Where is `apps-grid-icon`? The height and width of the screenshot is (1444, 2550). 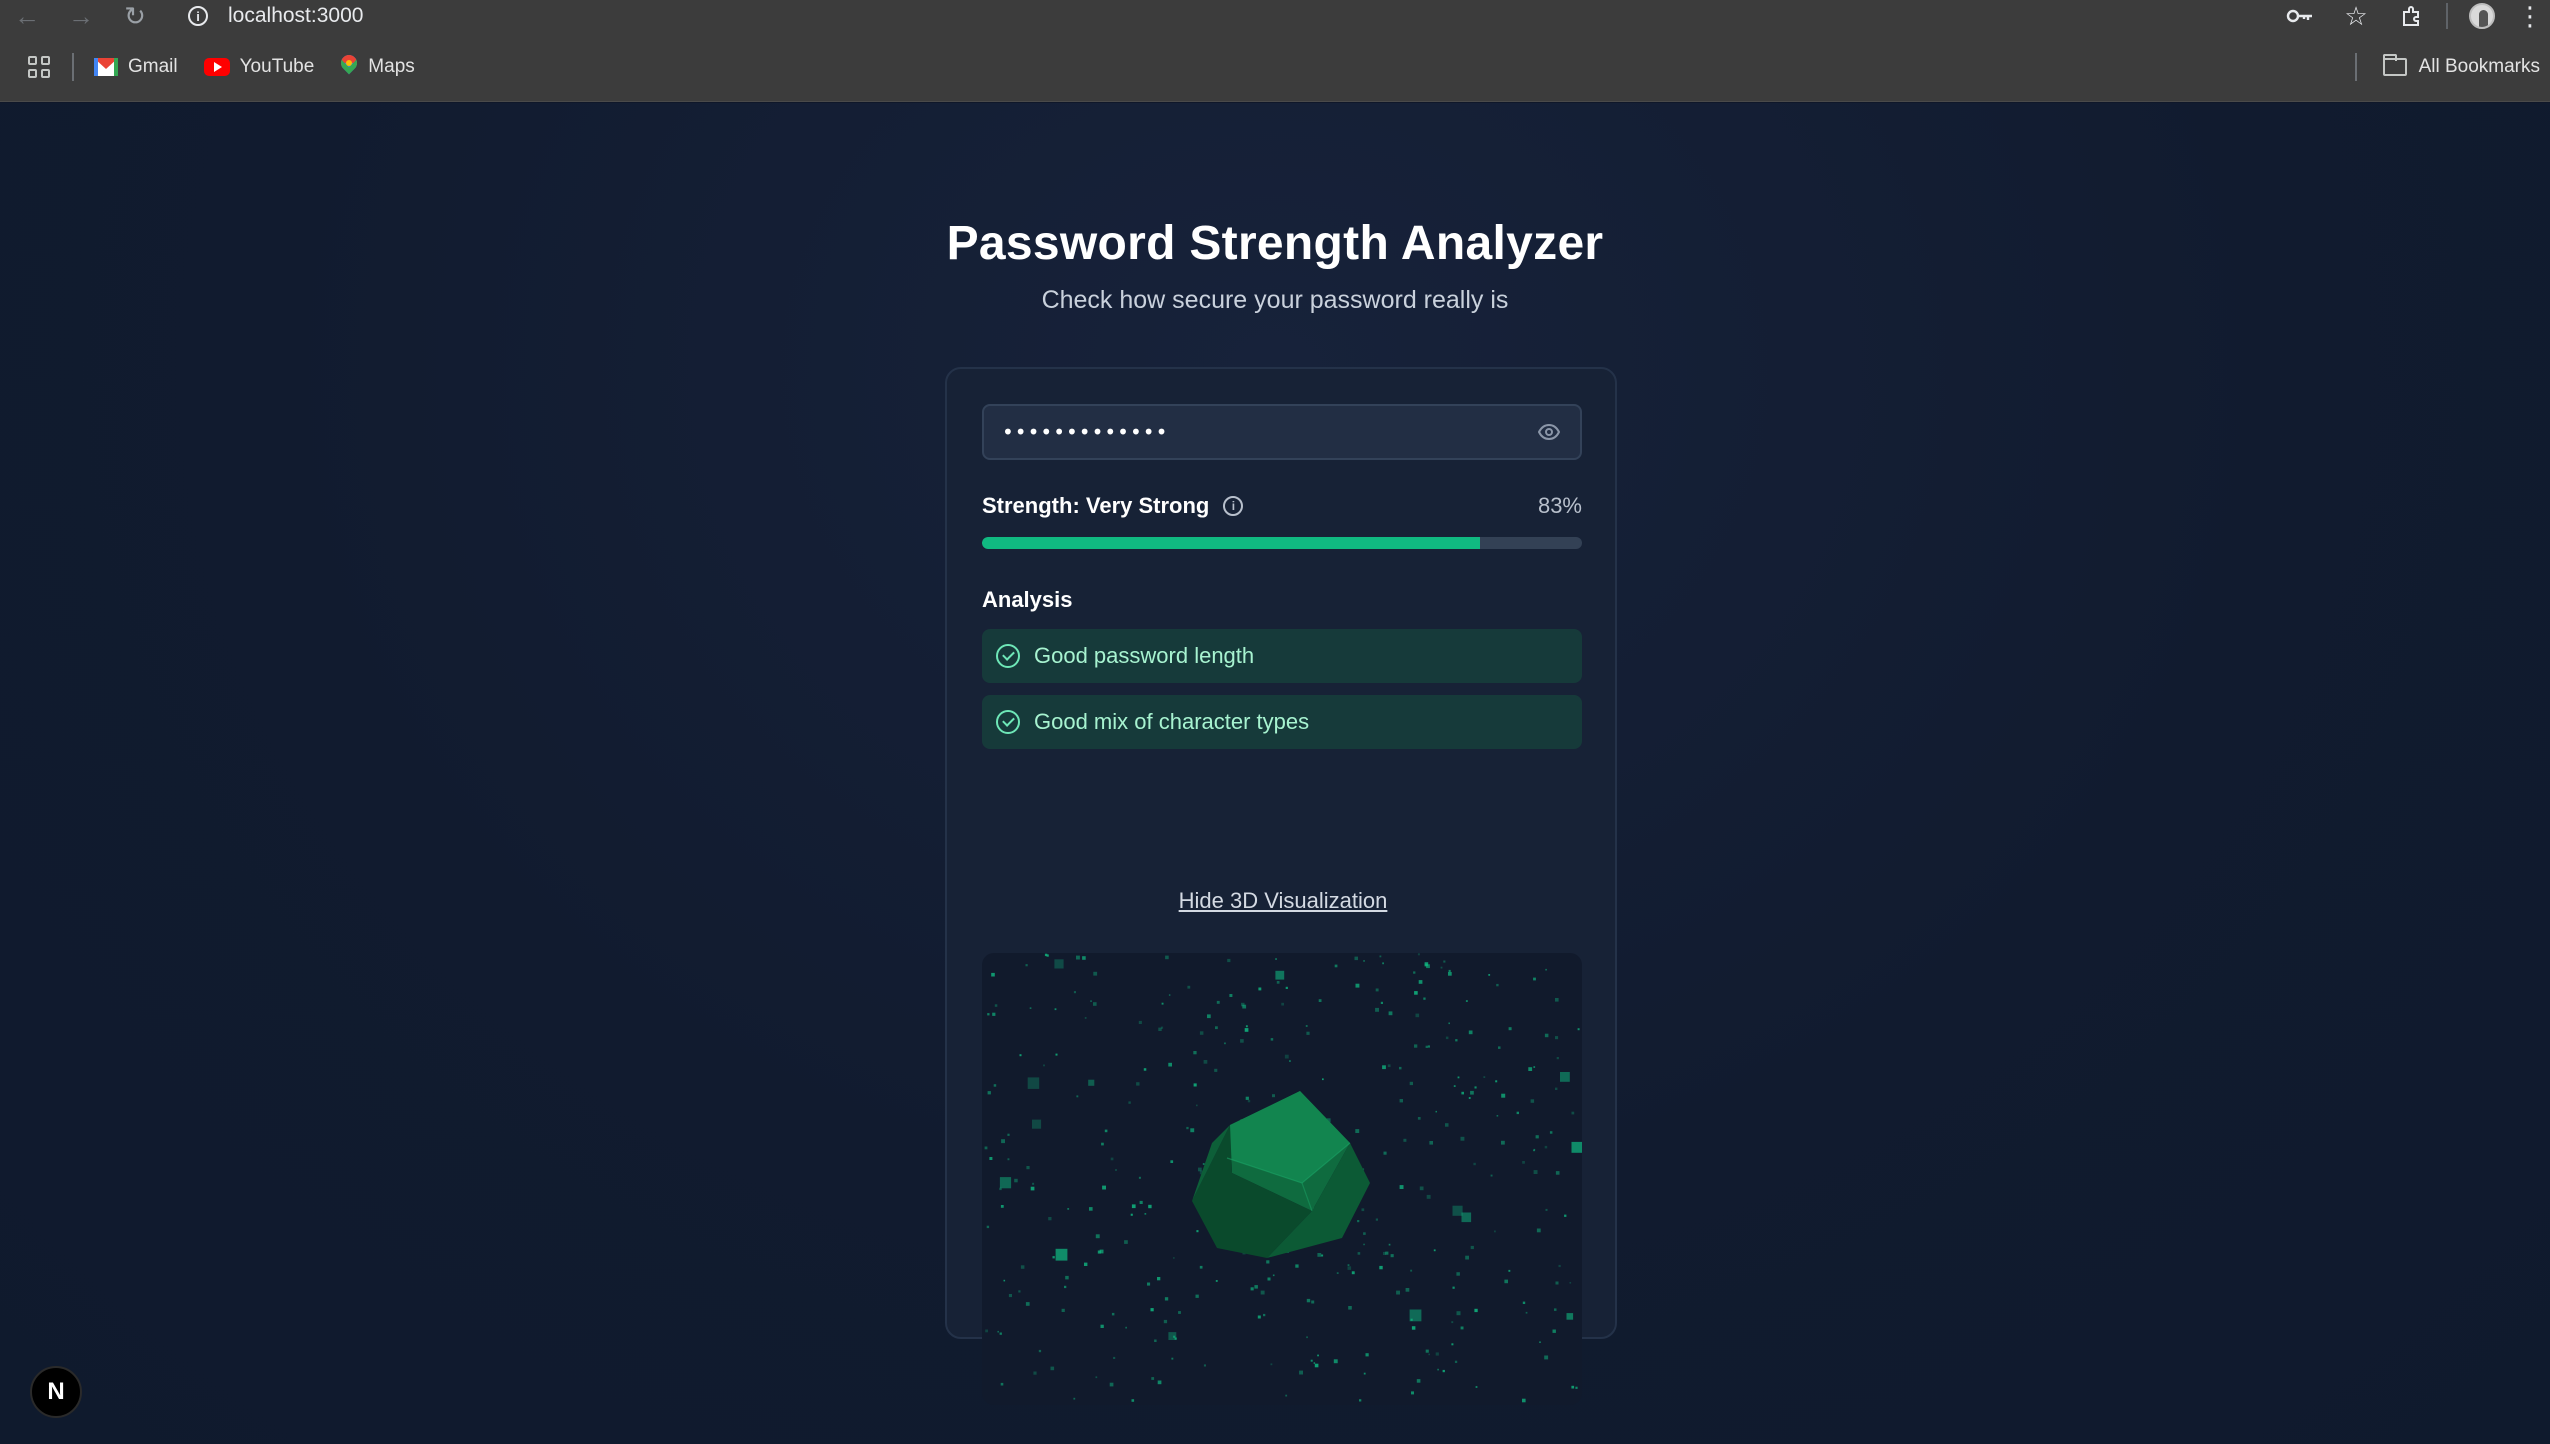
apps-grid-icon is located at coordinates (39, 66).